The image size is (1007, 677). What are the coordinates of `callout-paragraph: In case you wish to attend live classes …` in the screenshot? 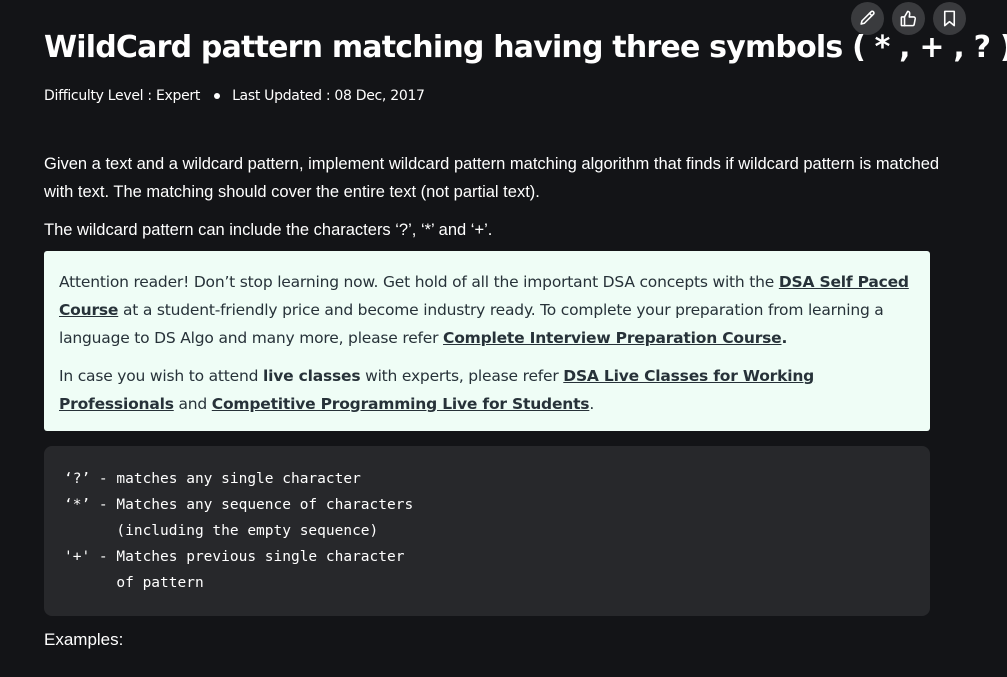 It's located at (487, 390).